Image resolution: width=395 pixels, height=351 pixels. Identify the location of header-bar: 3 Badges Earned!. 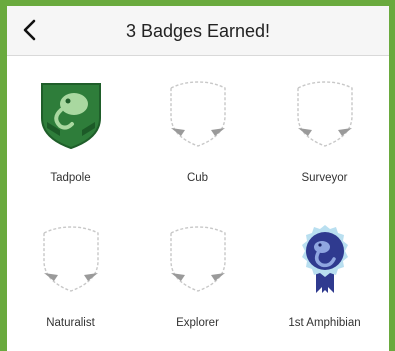
(198, 31).